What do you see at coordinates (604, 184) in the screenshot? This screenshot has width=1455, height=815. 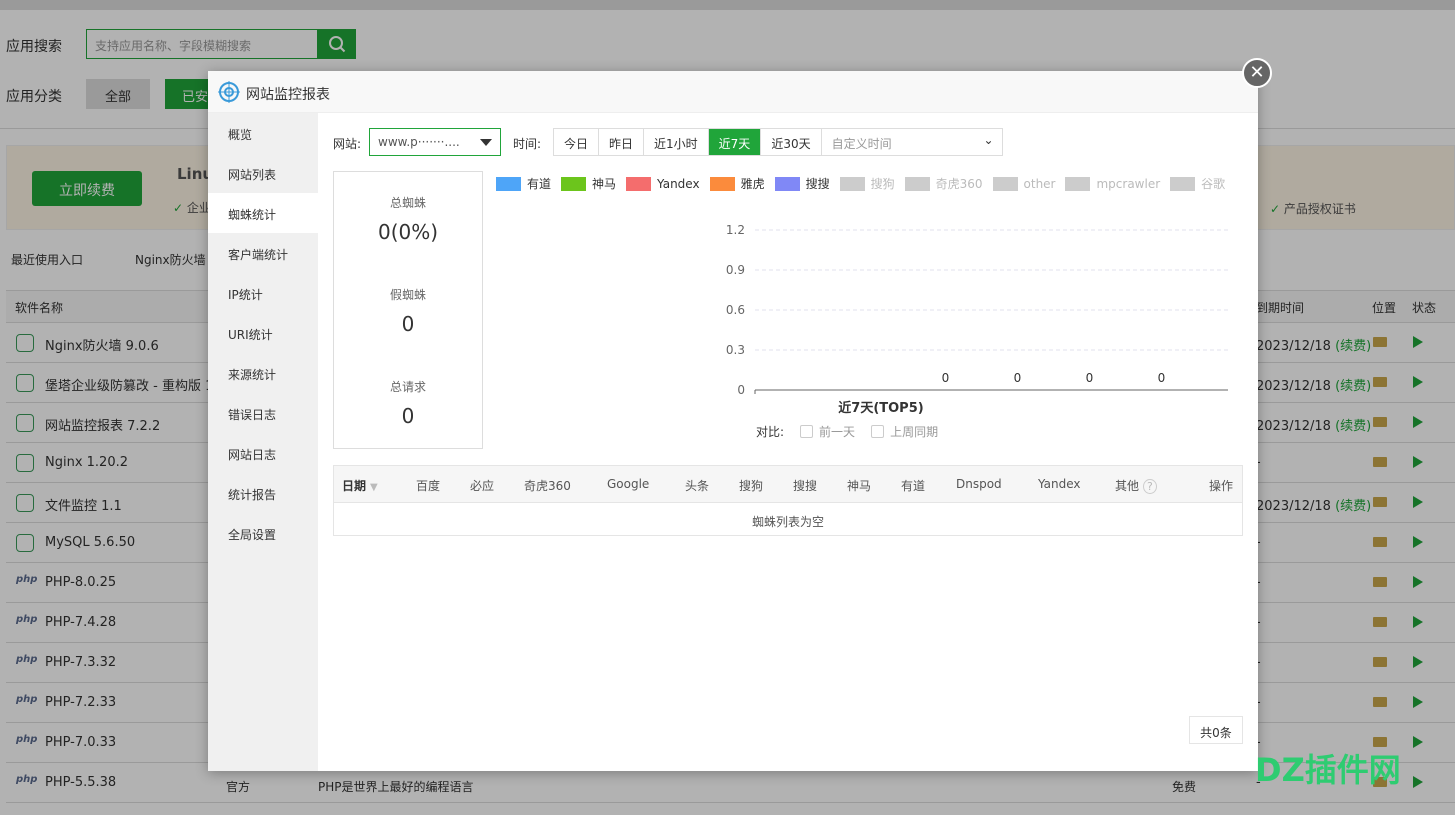 I see `legend-label: 神马` at bounding box center [604, 184].